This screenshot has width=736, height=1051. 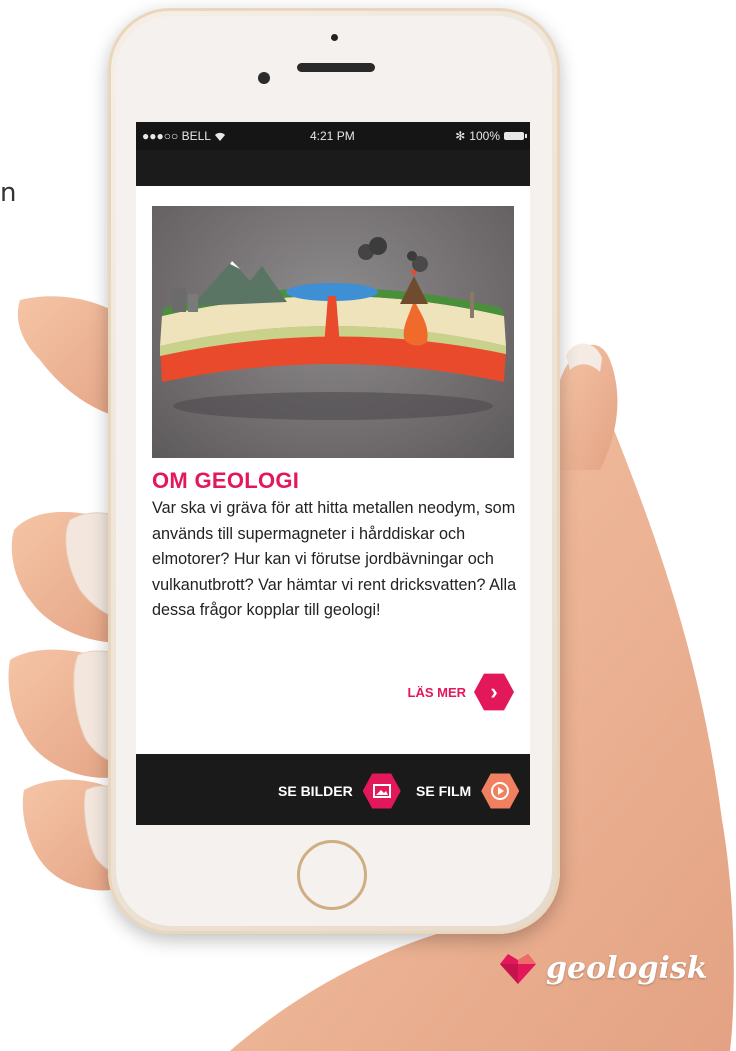 I want to click on hero-image, so click(x=333, y=332).